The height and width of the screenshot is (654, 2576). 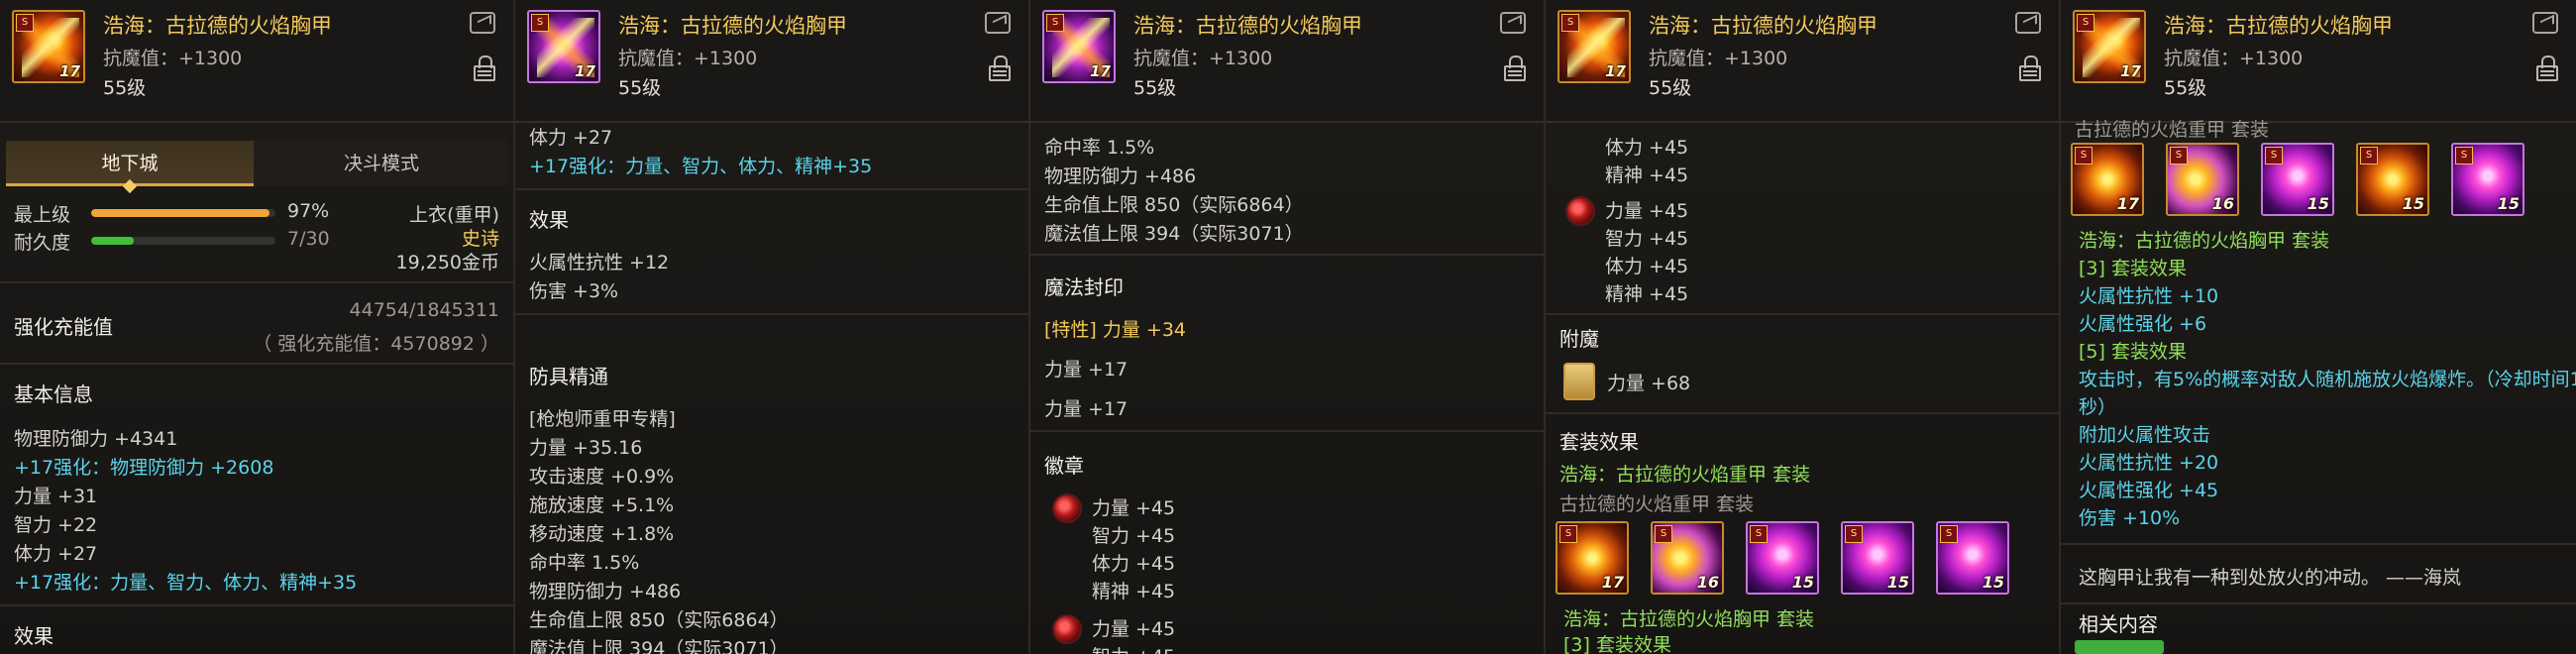 I want to click on charge-label: 强化充能值, so click(x=64, y=327).